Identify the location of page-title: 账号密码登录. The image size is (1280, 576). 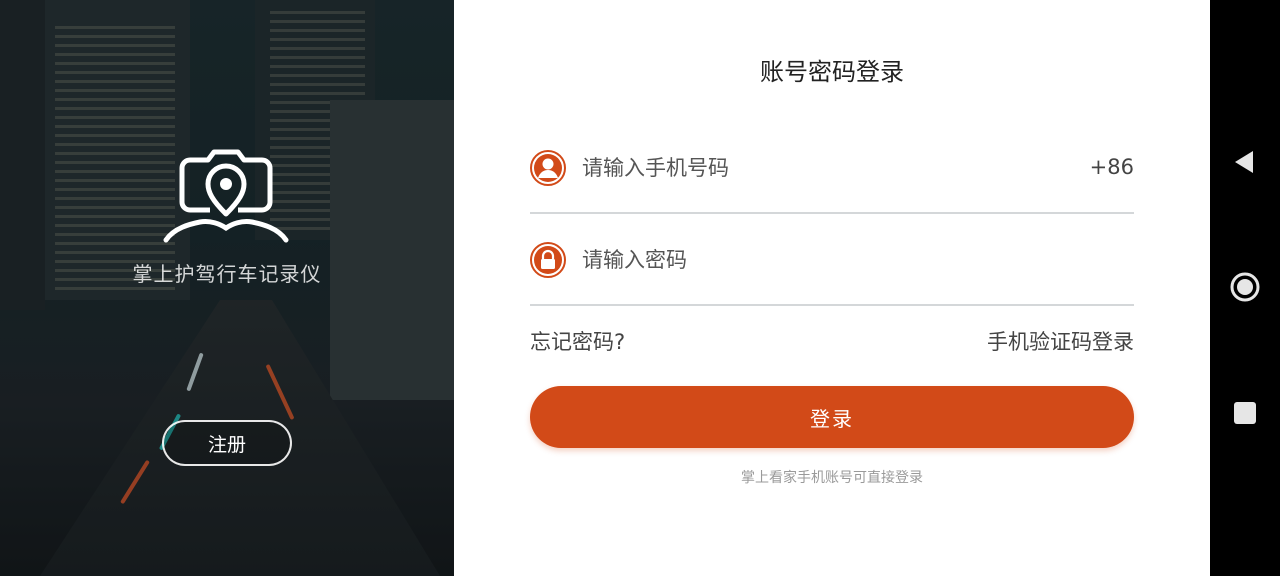
(832, 72).